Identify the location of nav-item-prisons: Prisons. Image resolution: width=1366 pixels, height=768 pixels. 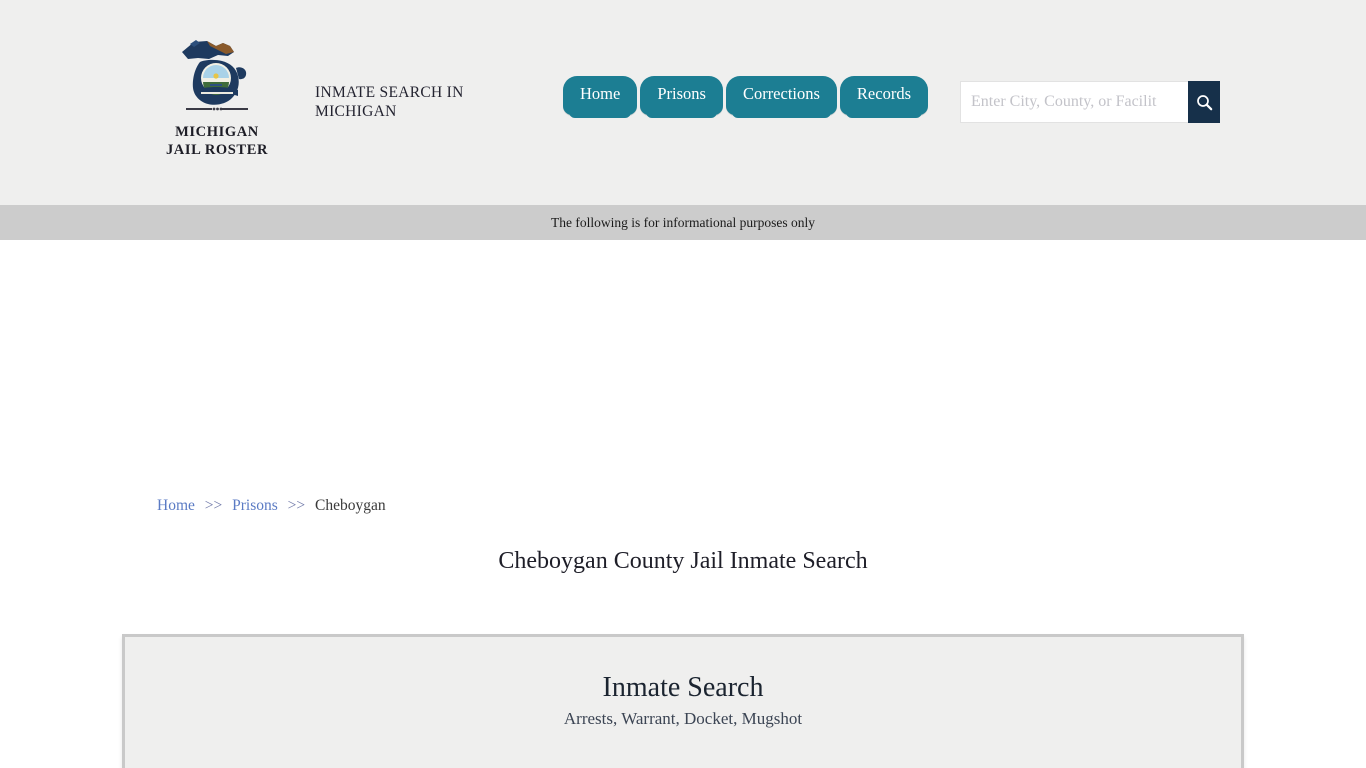
(681, 96).